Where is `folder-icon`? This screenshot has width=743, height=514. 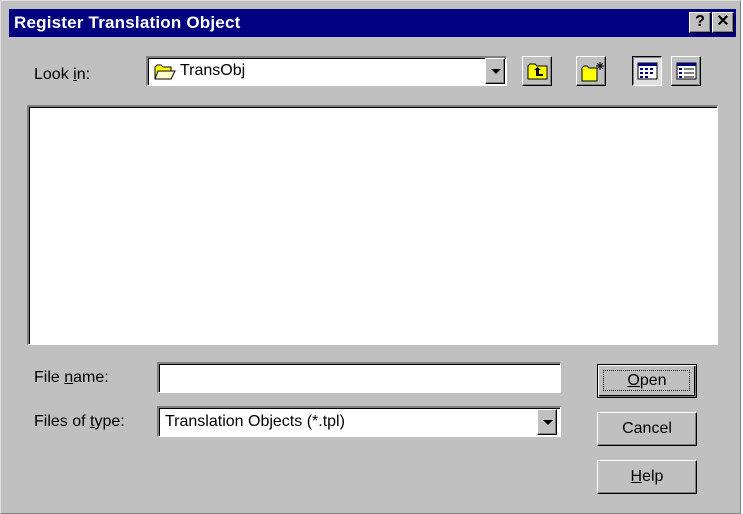
folder-icon is located at coordinates (165, 72).